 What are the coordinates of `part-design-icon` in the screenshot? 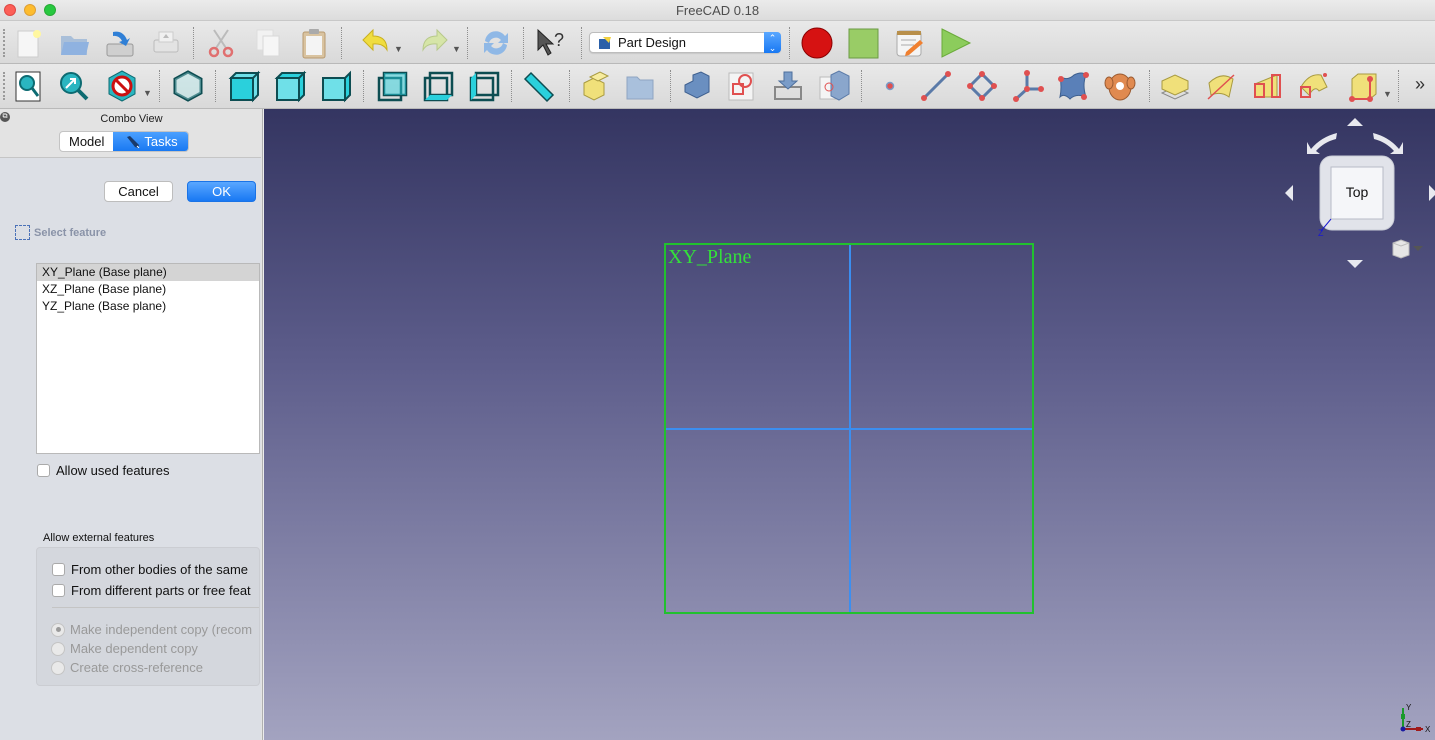 It's located at (605, 43).